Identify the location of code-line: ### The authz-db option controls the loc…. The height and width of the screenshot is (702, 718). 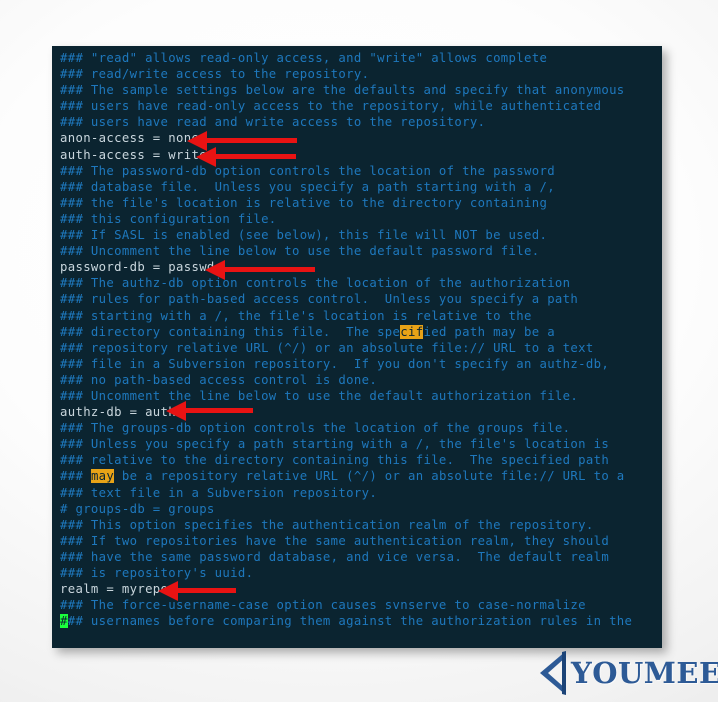
(361, 283).